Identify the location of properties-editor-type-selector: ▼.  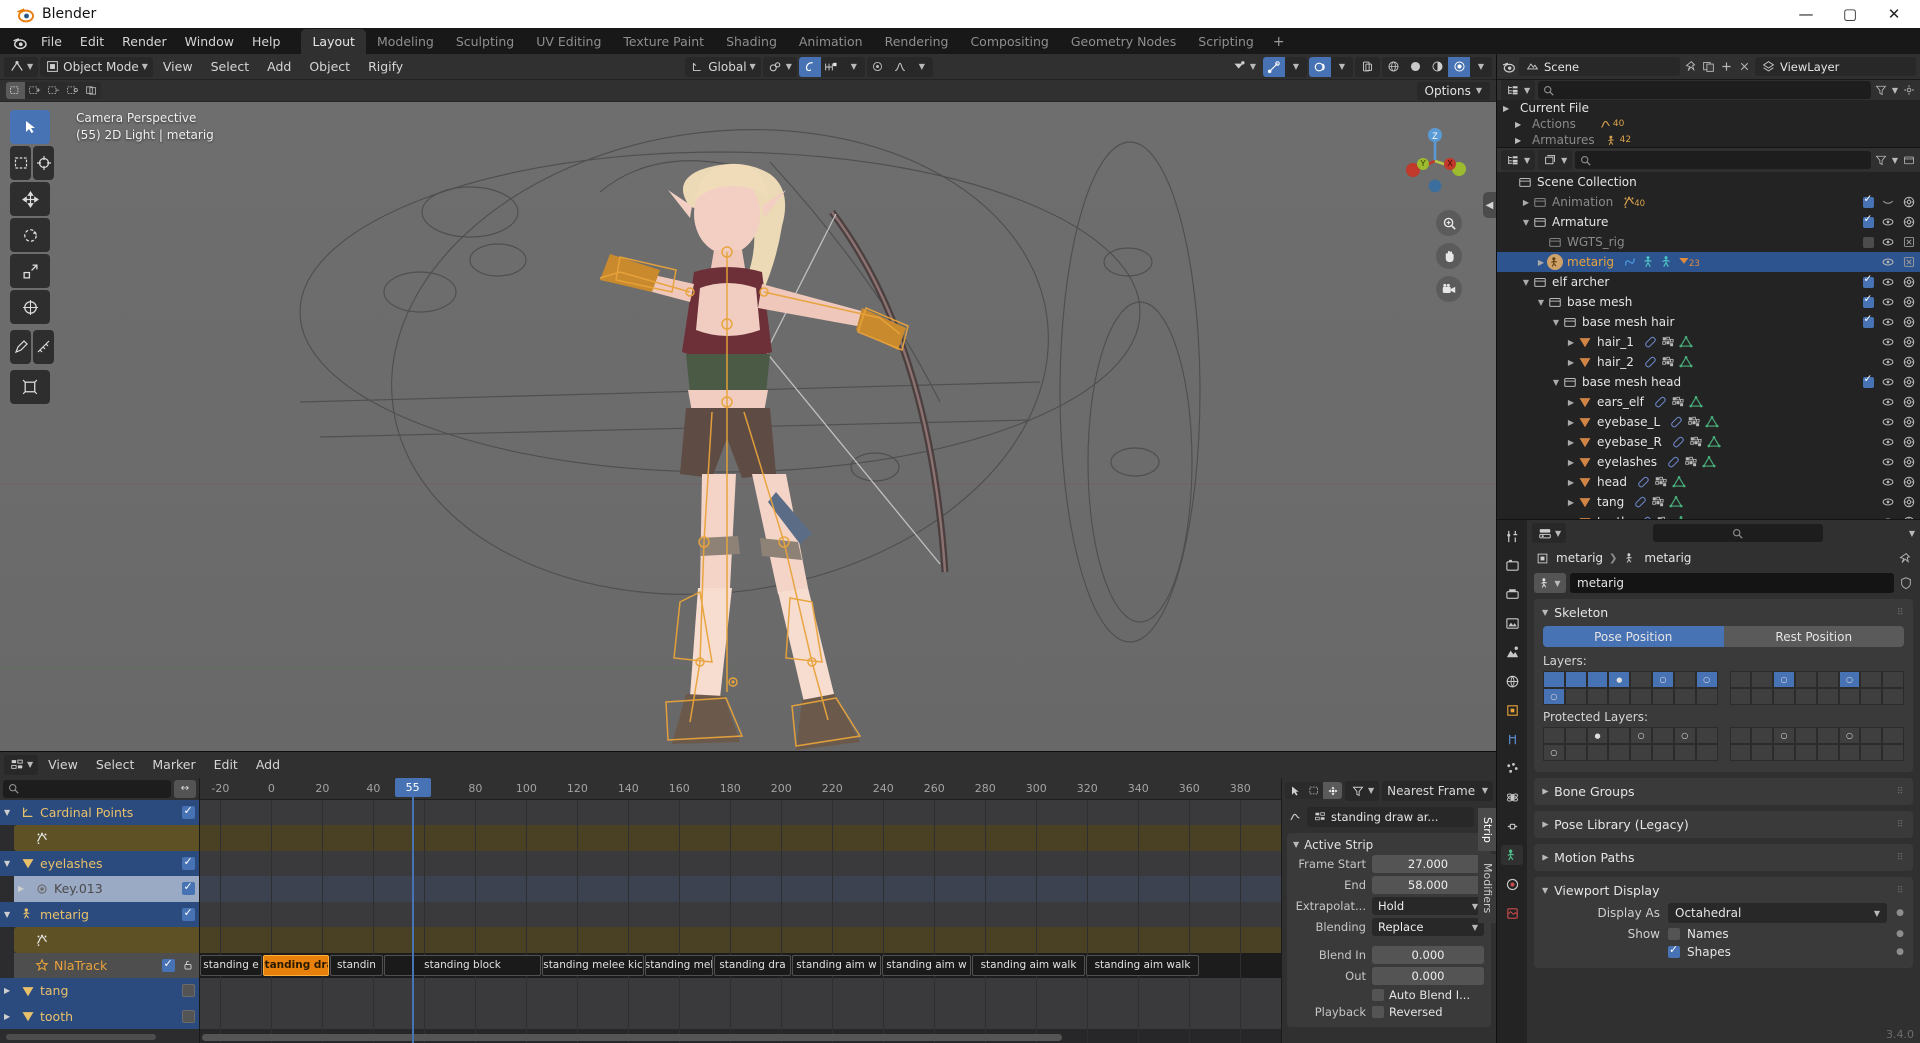
(1549, 533).